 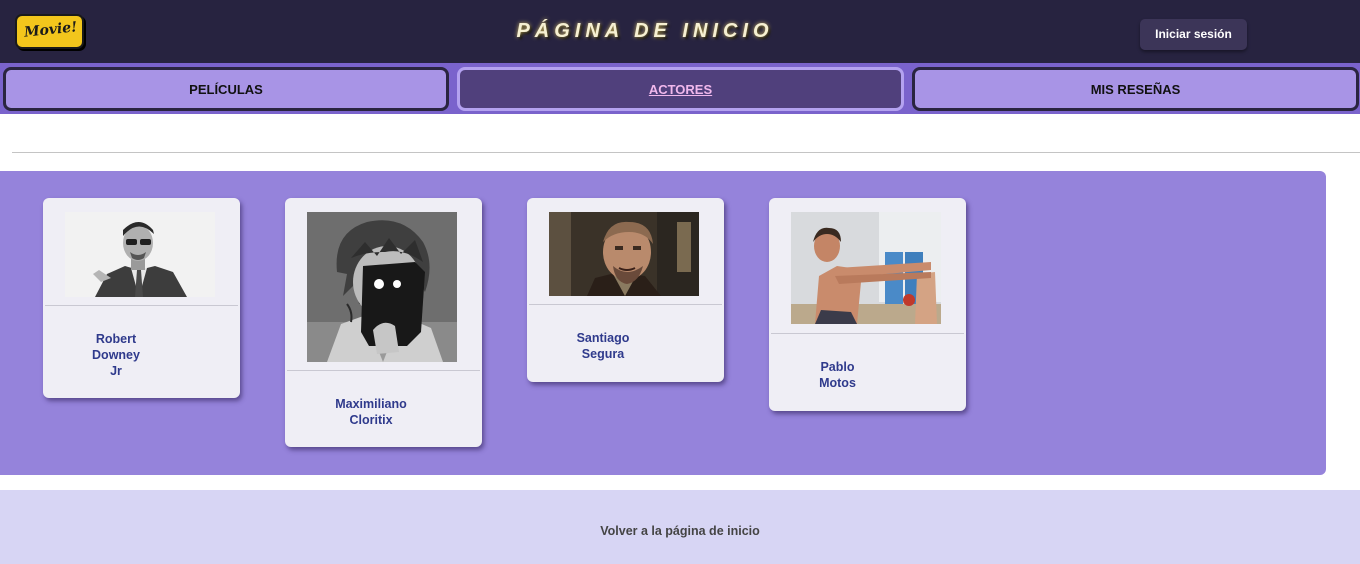 I want to click on actor-name-line: Santiago, so click(x=603, y=338).